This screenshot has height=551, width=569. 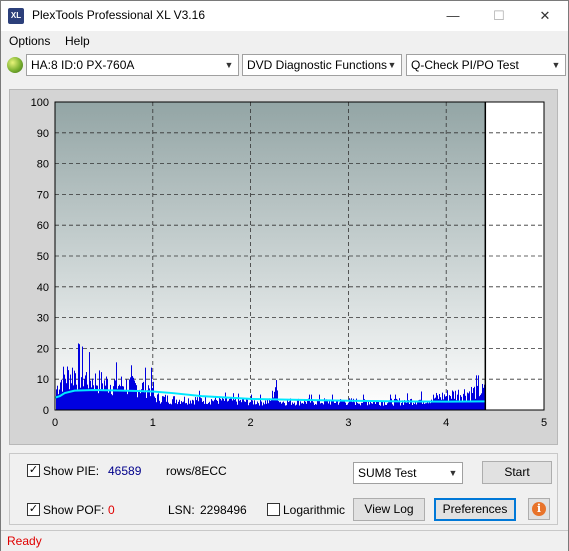 What do you see at coordinates (153, 423) in the screenshot?
I see `x-tick-label: 1` at bounding box center [153, 423].